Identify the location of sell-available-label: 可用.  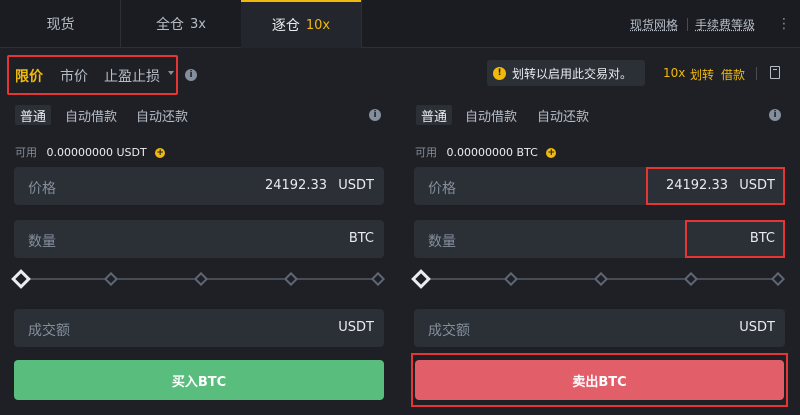
(426, 152).